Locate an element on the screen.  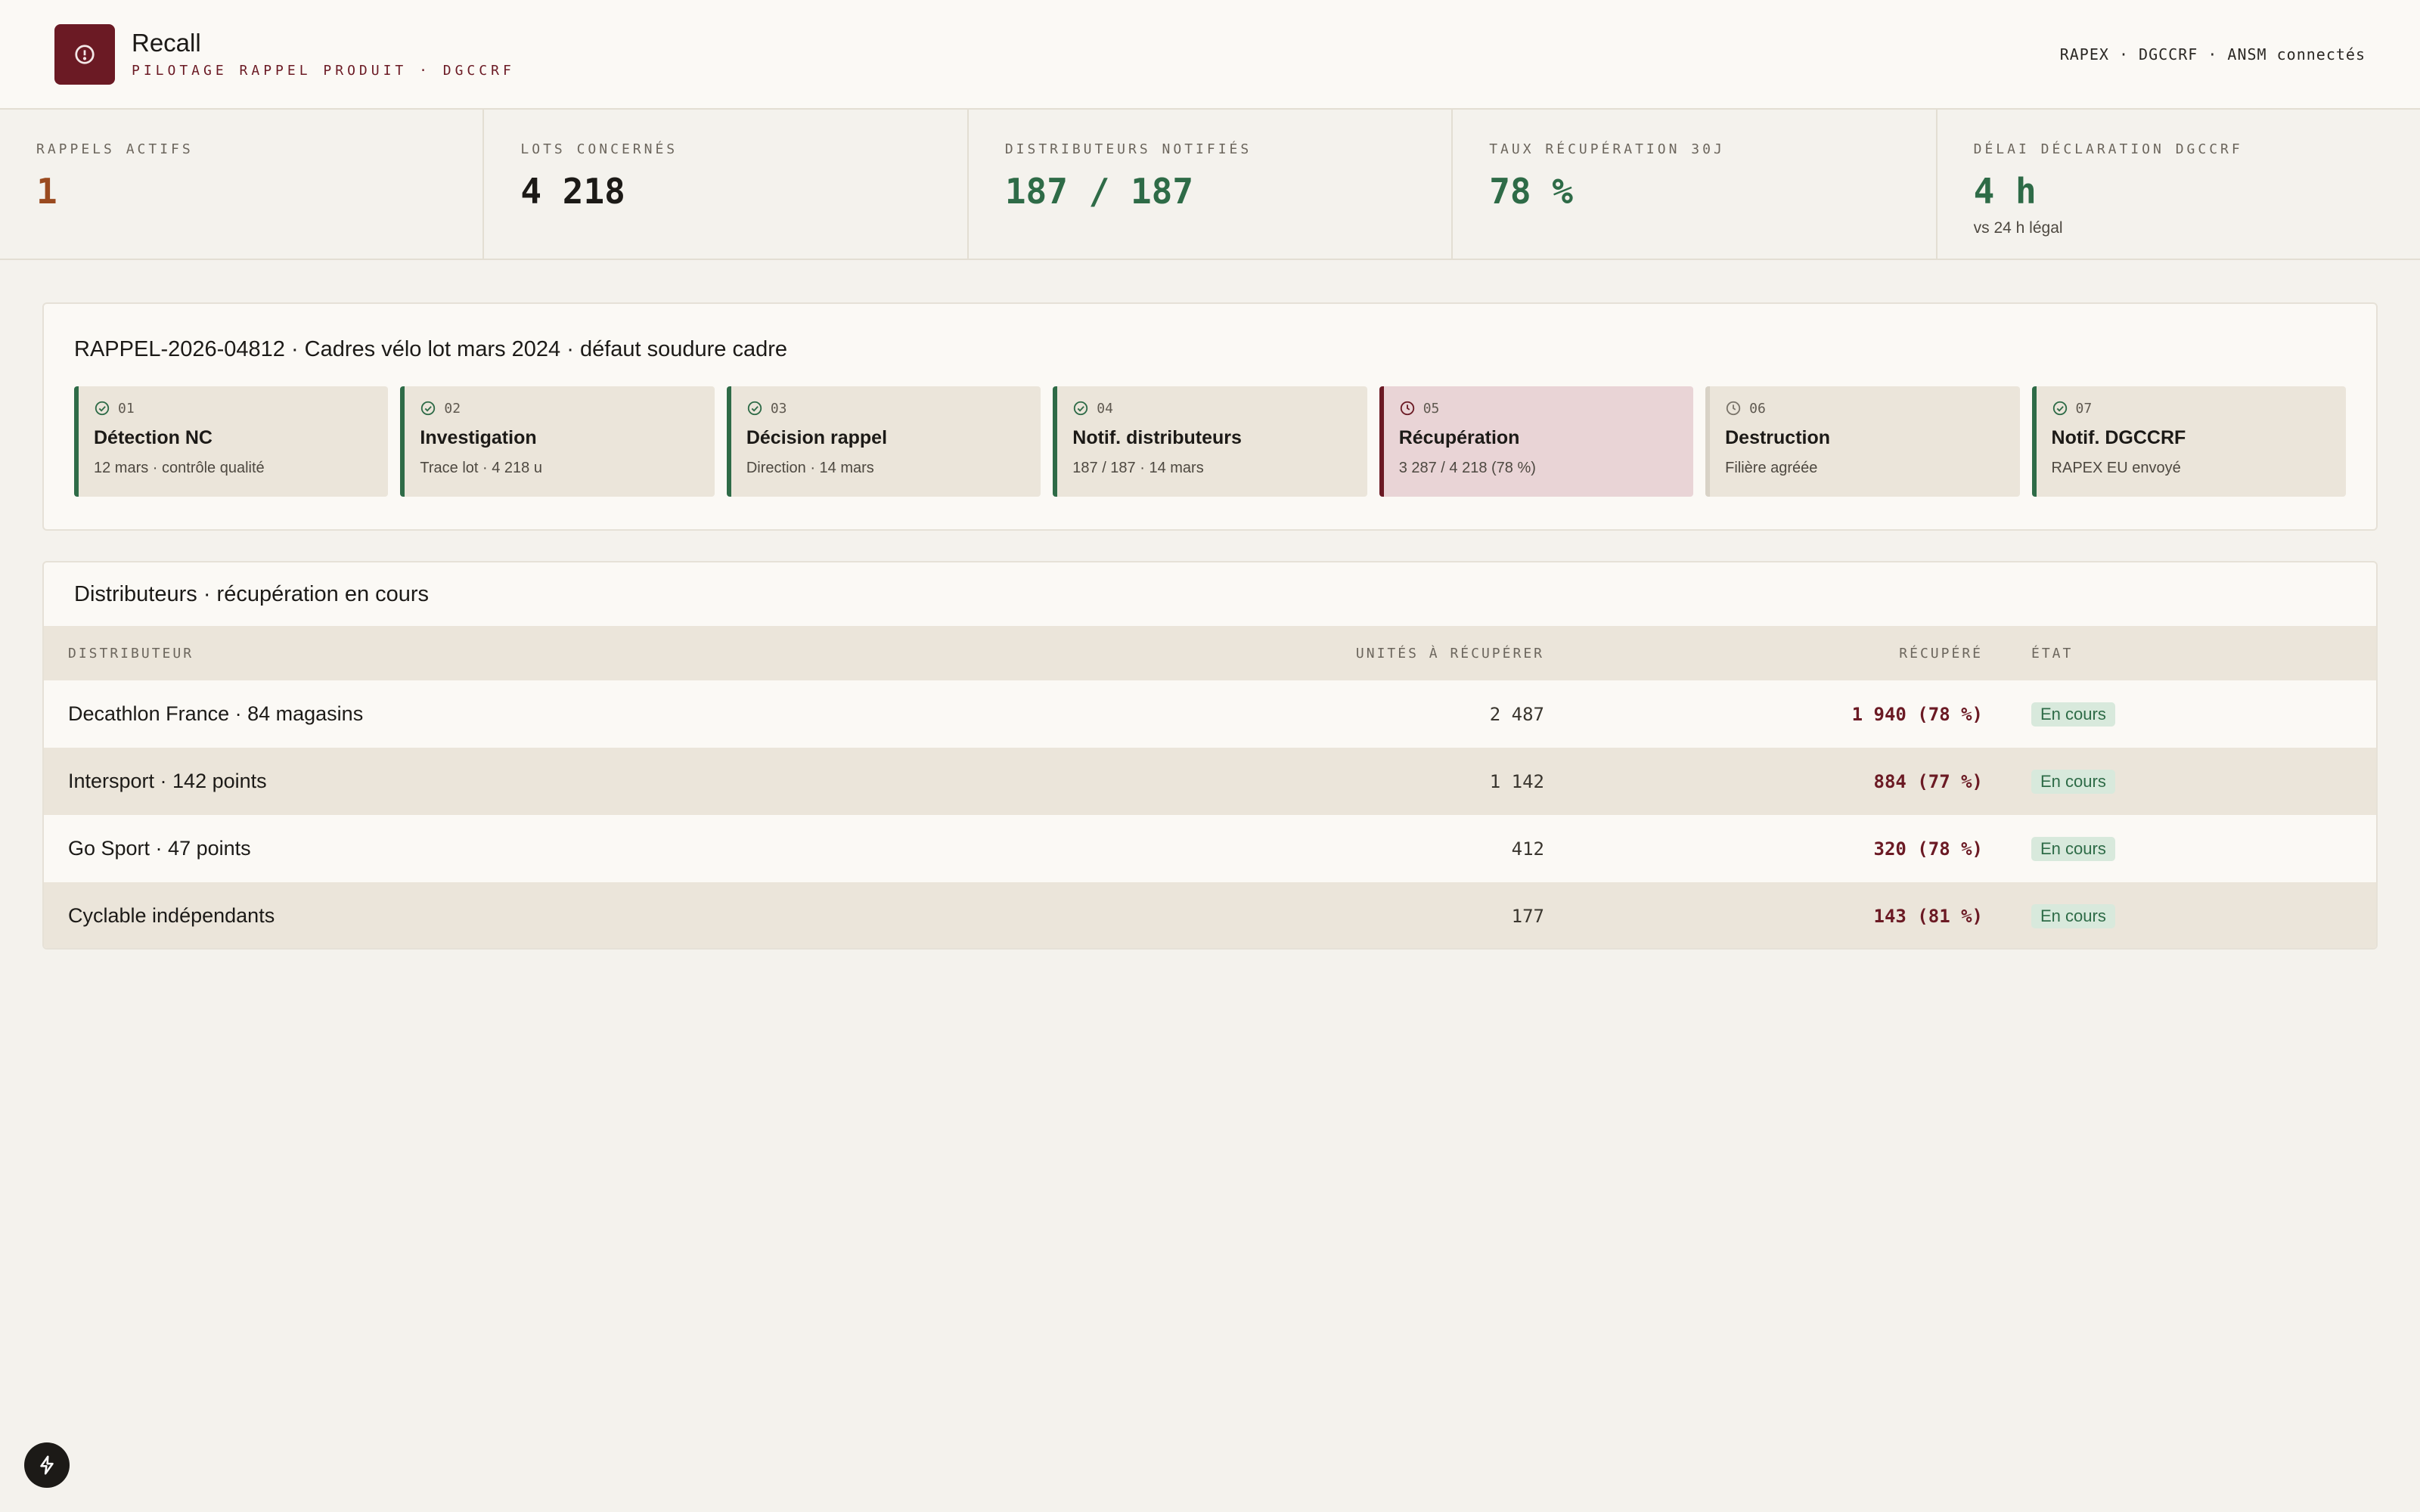
units-recovered: 143 (81 %) is located at coordinates (1928, 916).